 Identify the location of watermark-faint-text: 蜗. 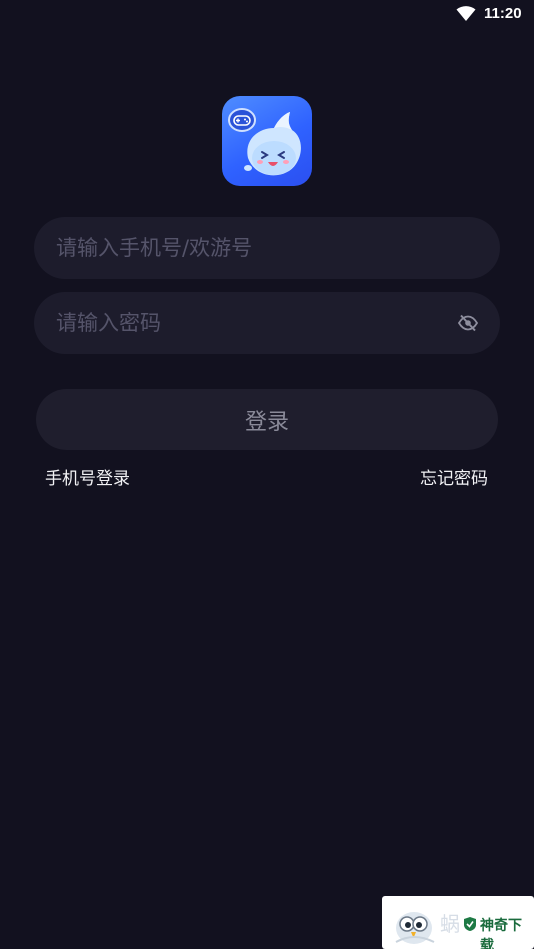
(450, 924).